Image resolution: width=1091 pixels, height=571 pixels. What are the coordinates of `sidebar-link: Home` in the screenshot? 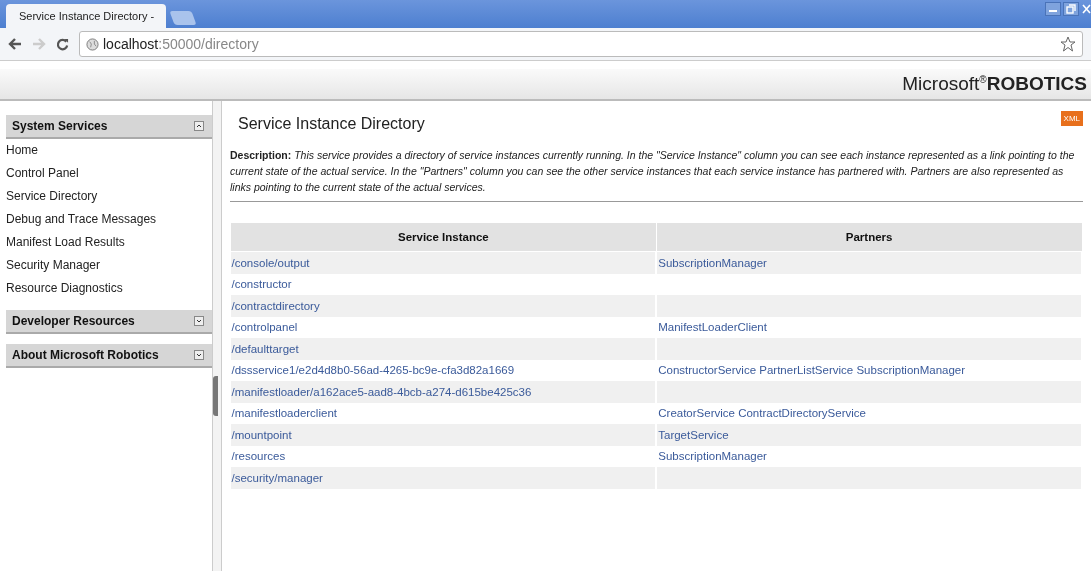 It's located at (109, 150).